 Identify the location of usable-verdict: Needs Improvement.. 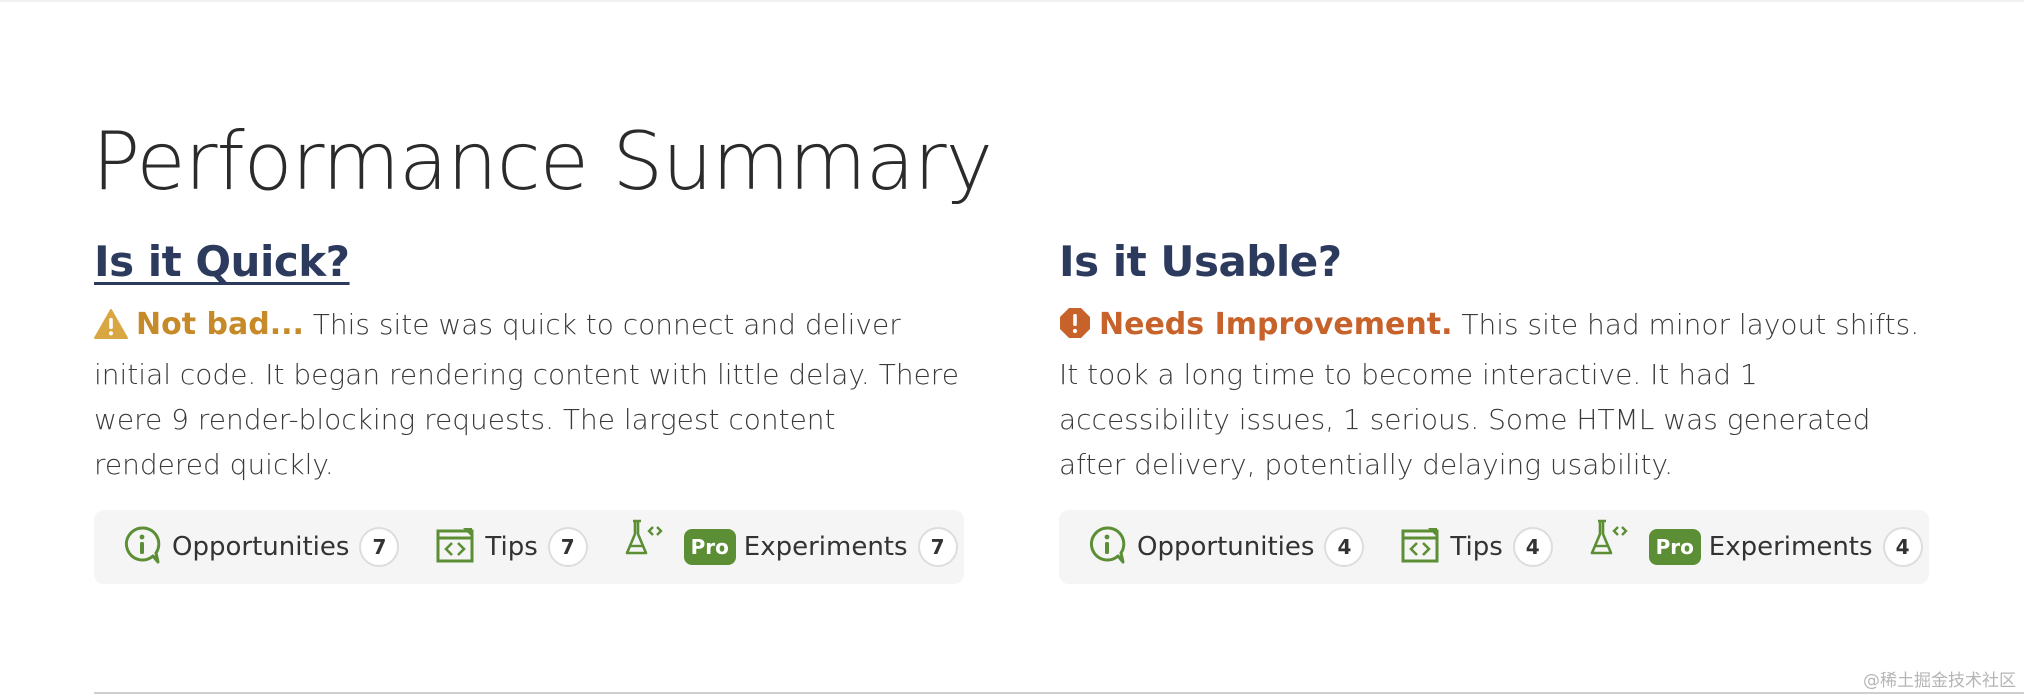
(1276, 324).